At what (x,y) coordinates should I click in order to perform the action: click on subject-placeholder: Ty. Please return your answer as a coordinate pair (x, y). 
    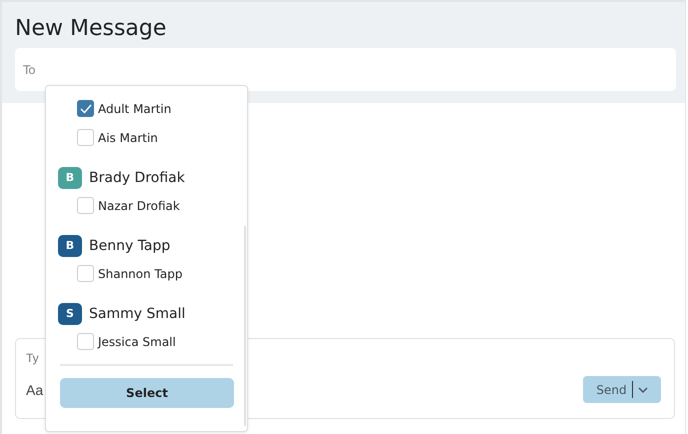
    Looking at the image, I should click on (32, 359).